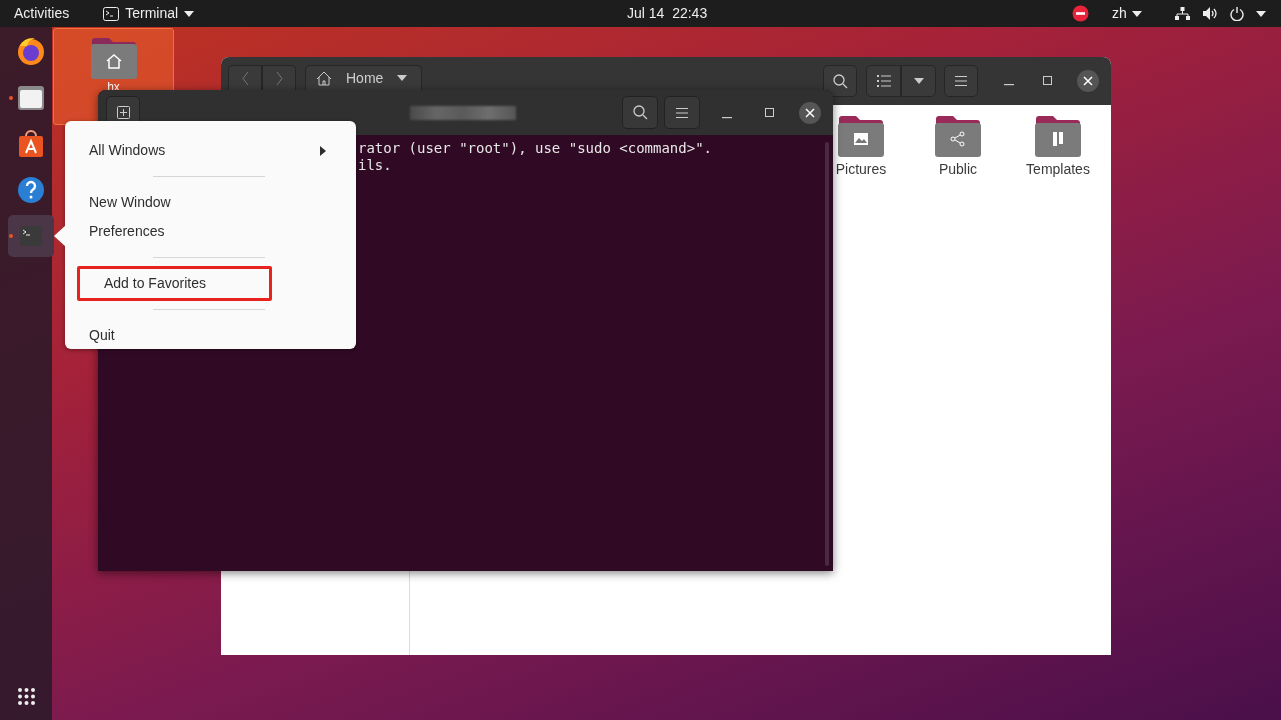 The width and height of the screenshot is (1281, 720). Describe the element at coordinates (210, 202) in the screenshot. I see `menu-item: New Window` at that location.